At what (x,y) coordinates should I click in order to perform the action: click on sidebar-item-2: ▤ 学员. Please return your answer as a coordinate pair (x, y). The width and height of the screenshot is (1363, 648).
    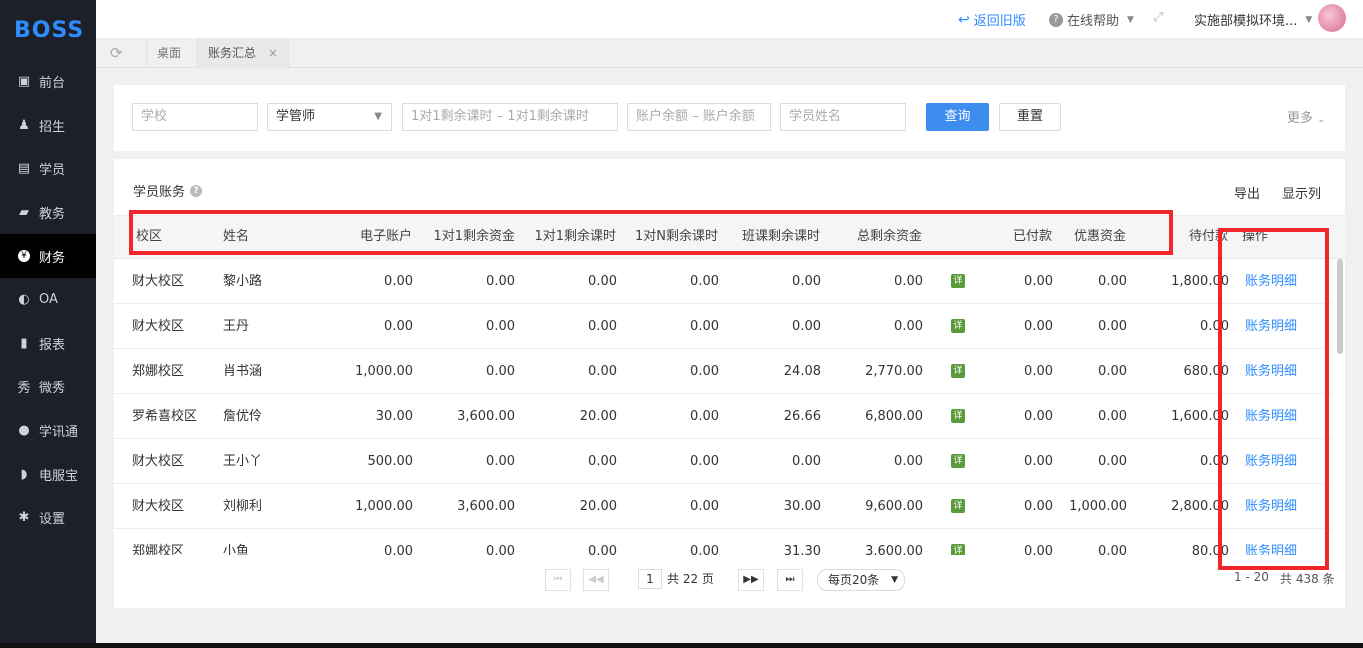
    Looking at the image, I should click on (48, 169).